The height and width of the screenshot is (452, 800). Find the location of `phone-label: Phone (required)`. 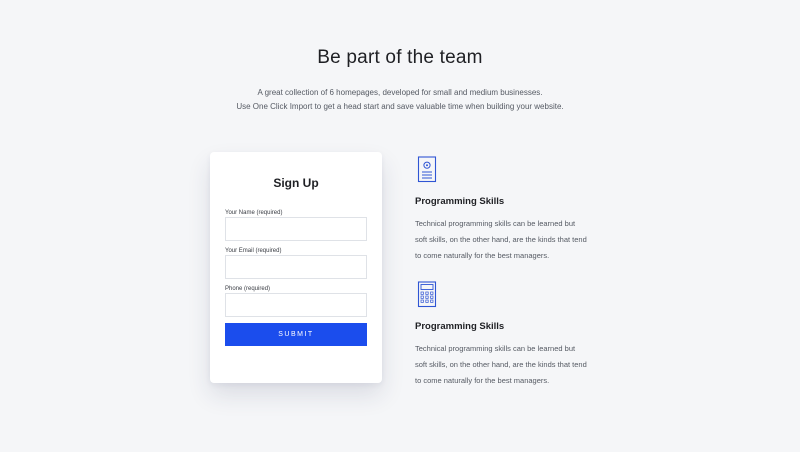

phone-label: Phone (required) is located at coordinates (248, 289).